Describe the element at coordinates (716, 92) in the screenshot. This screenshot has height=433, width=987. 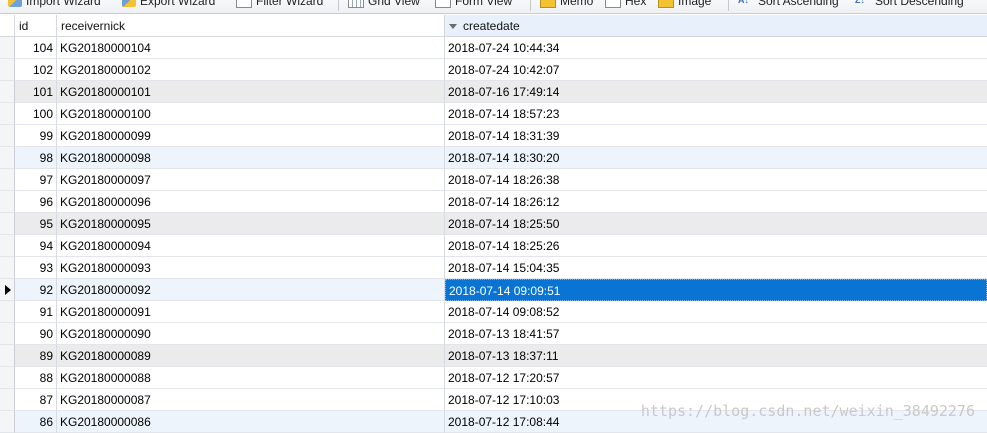
I see `cell-createdate: 2018-07-16 17:49:14` at that location.